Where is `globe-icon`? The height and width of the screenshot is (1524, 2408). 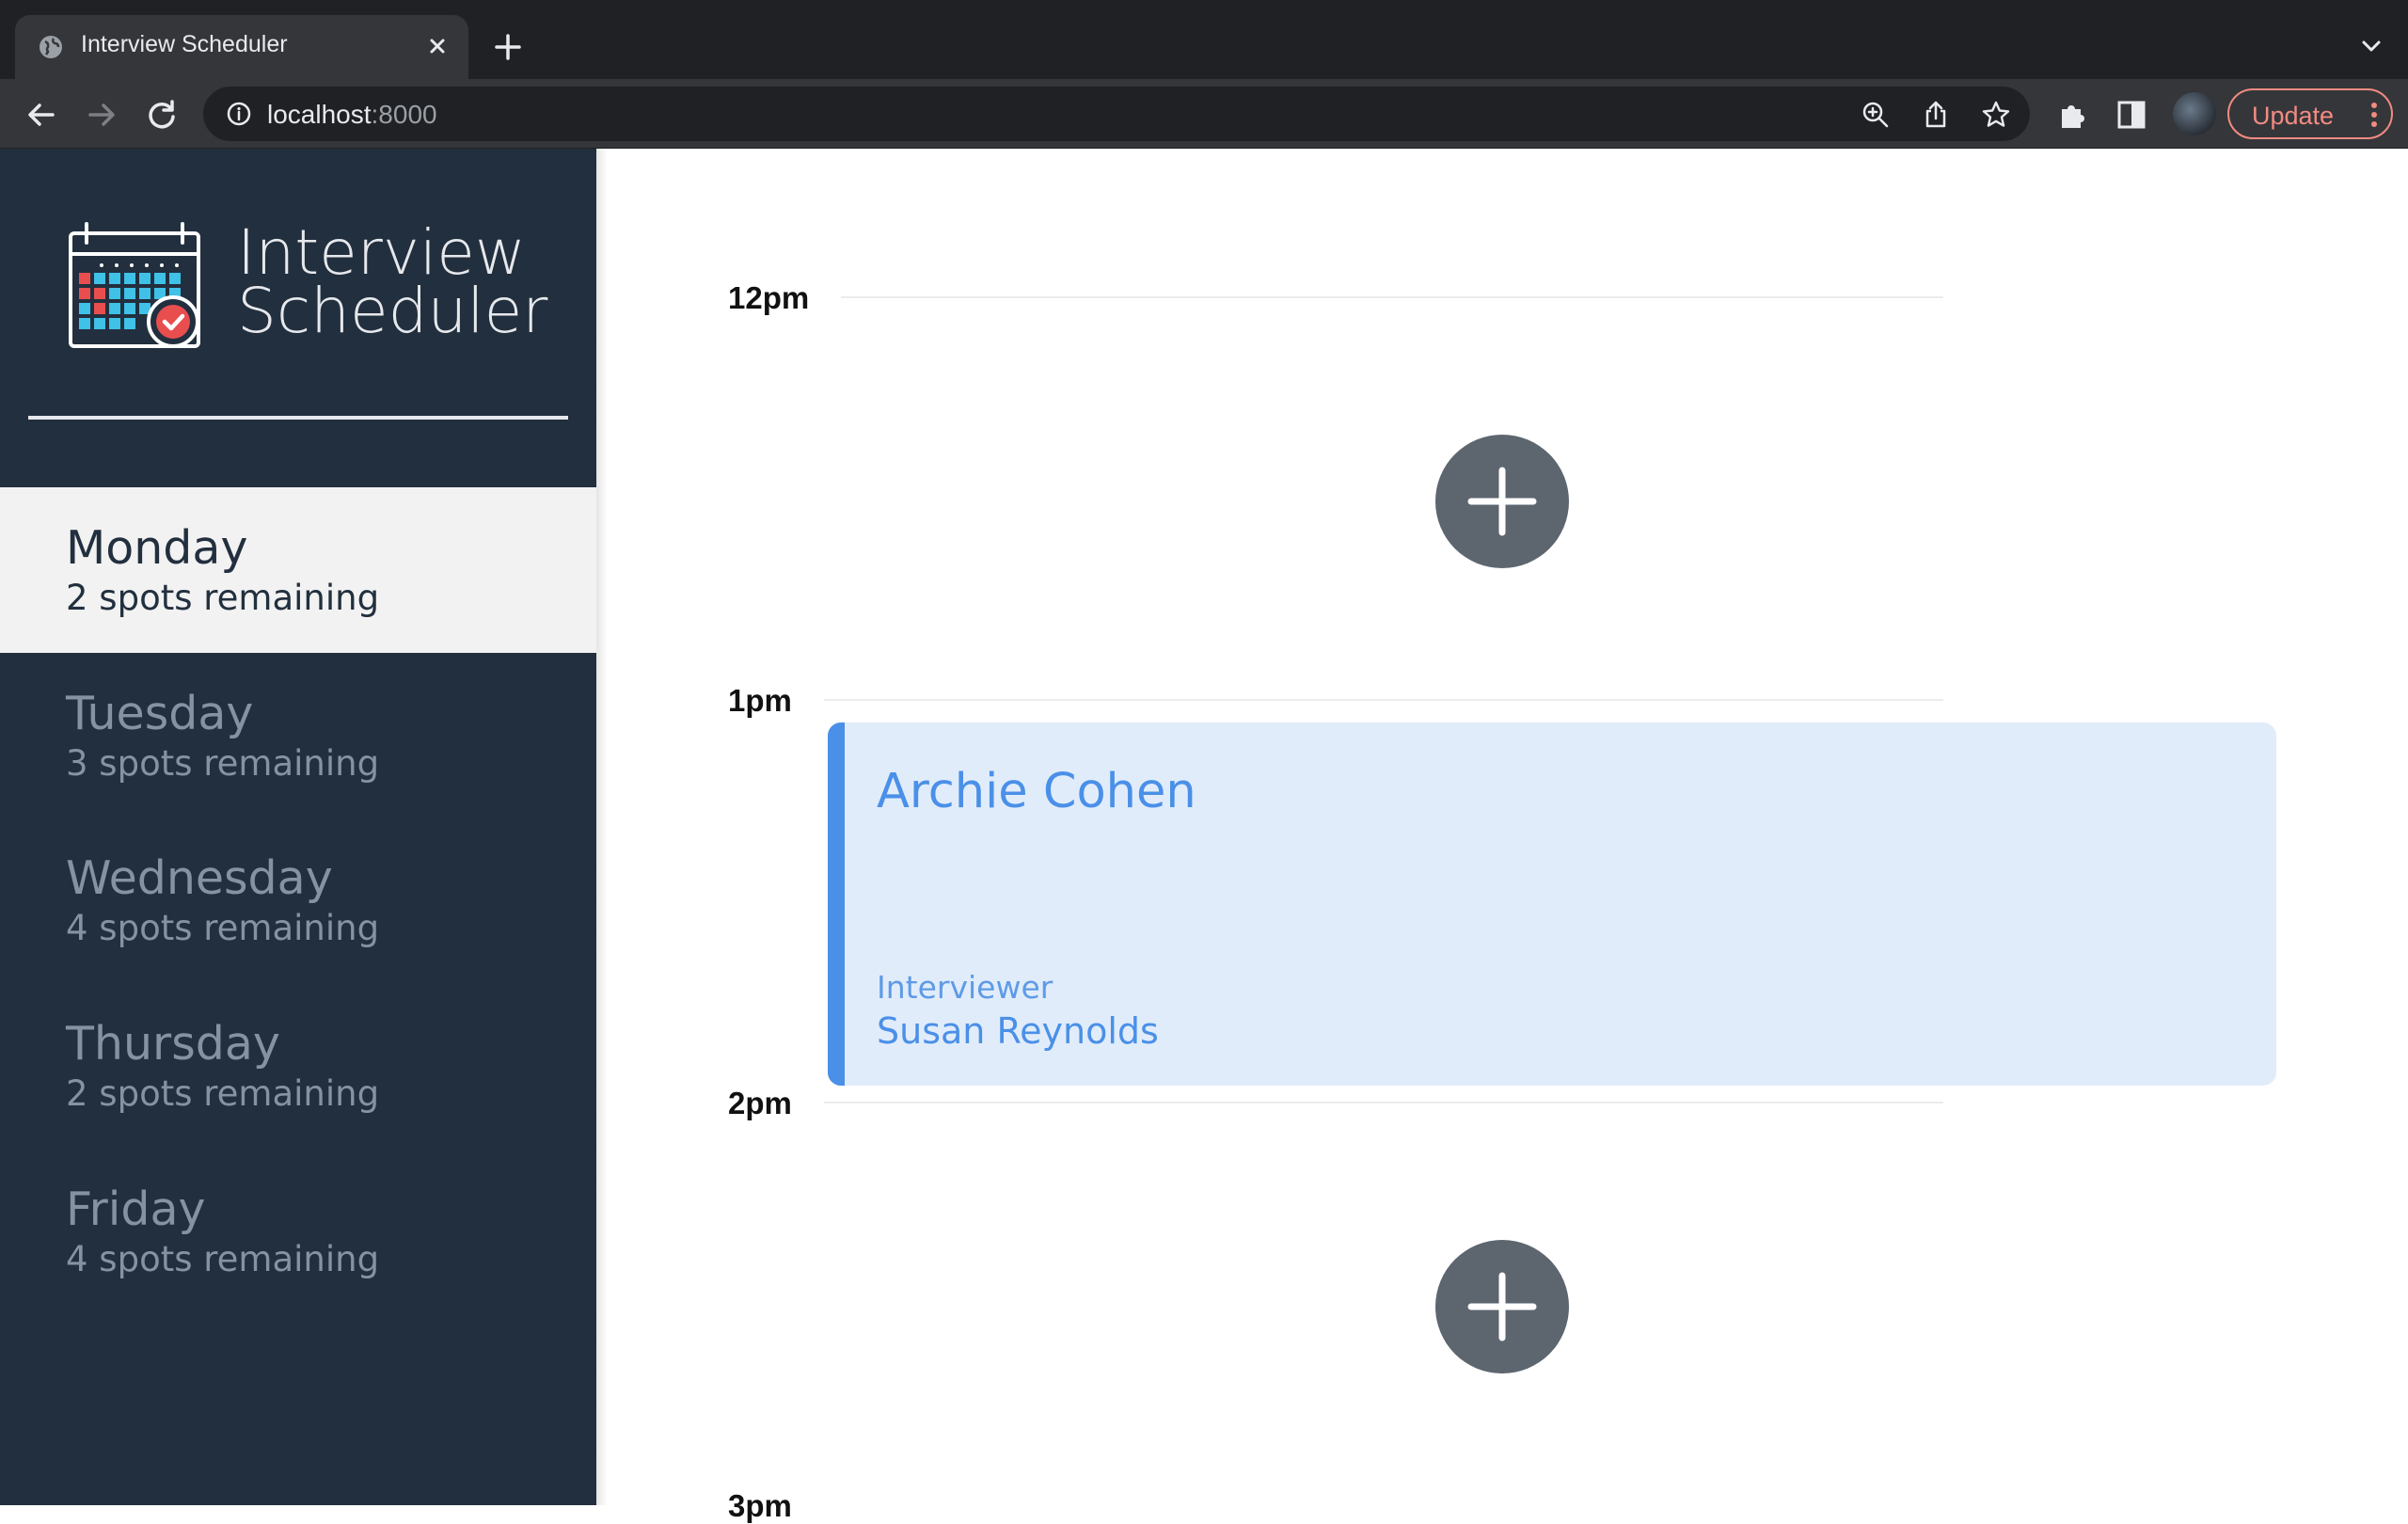
globe-icon is located at coordinates (51, 47).